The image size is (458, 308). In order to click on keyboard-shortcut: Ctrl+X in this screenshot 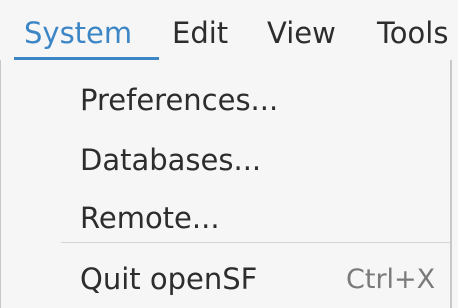, I will do `click(391, 279)`.